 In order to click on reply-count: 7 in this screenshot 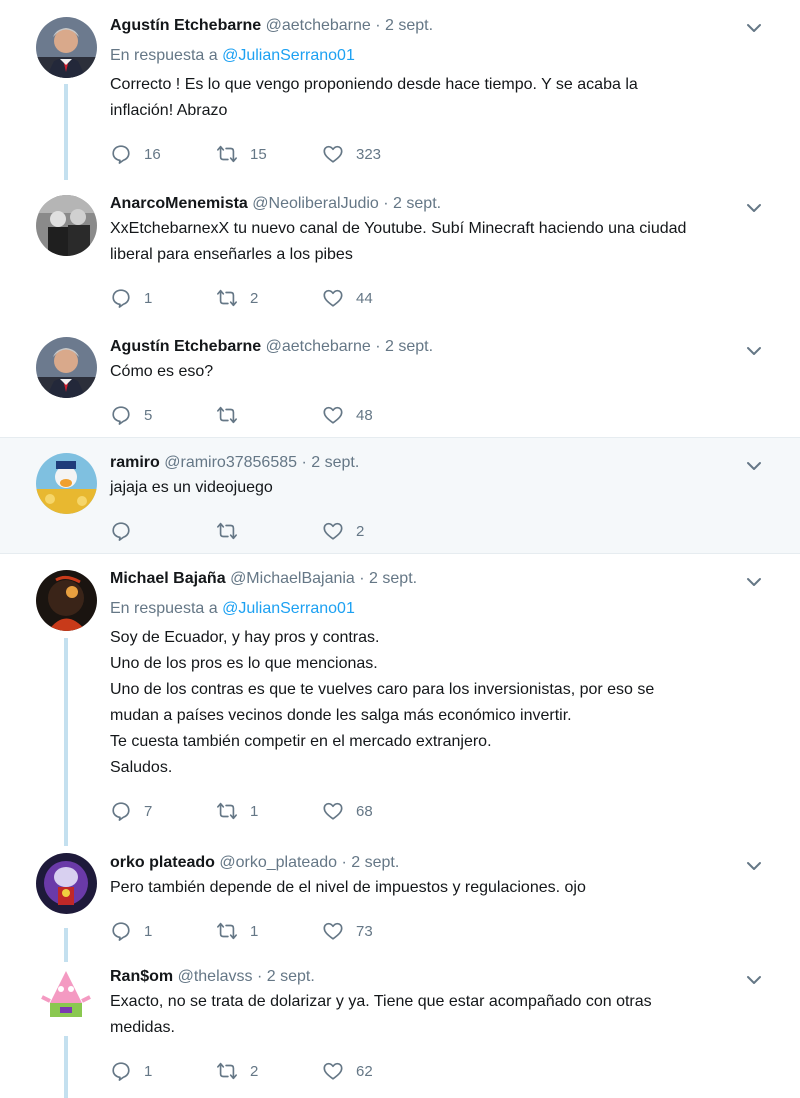, I will do `click(148, 811)`.